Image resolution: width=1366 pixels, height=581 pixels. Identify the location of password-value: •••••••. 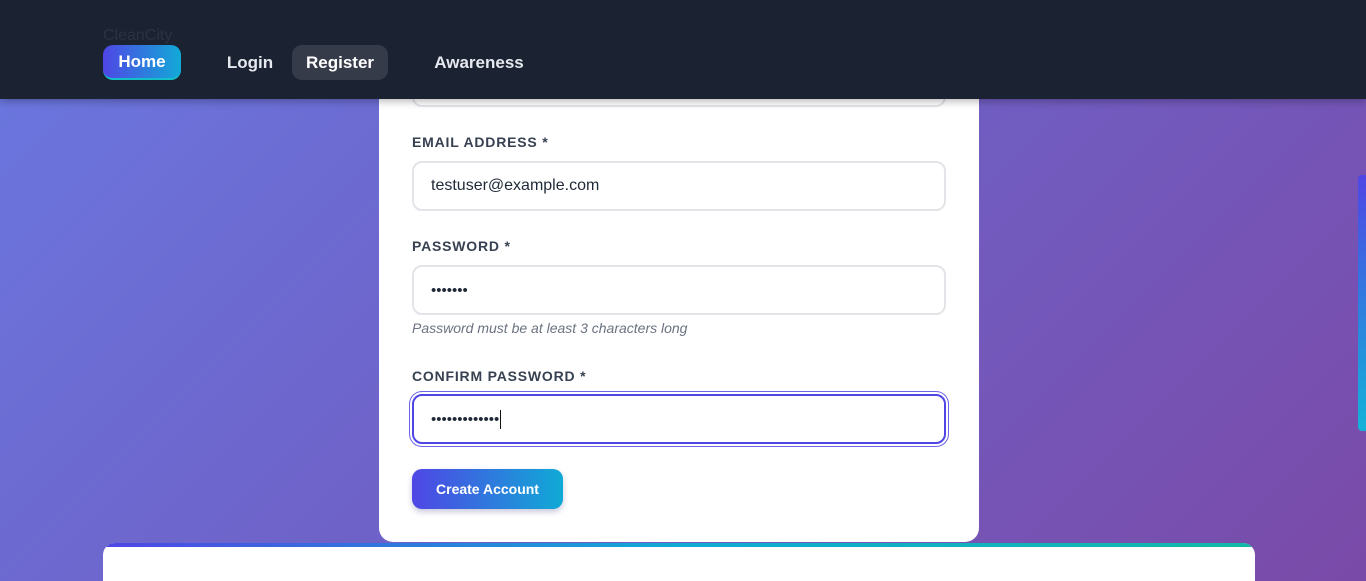
(449, 290).